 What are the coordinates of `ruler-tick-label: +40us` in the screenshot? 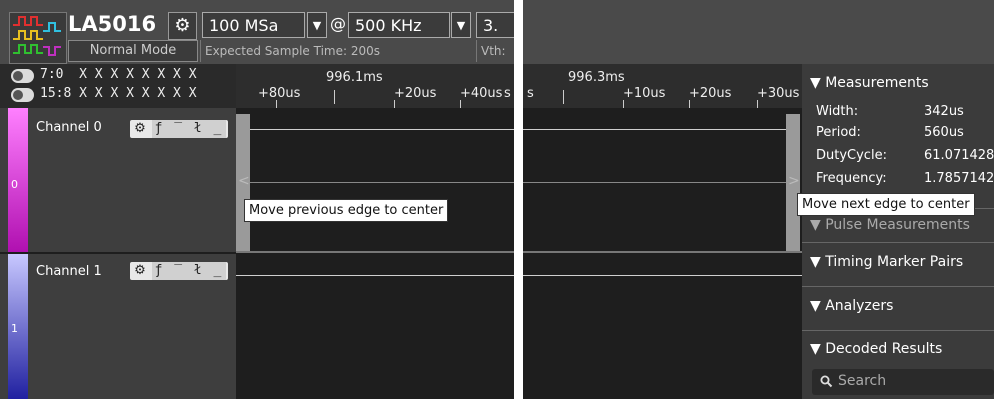 It's located at (481, 93).